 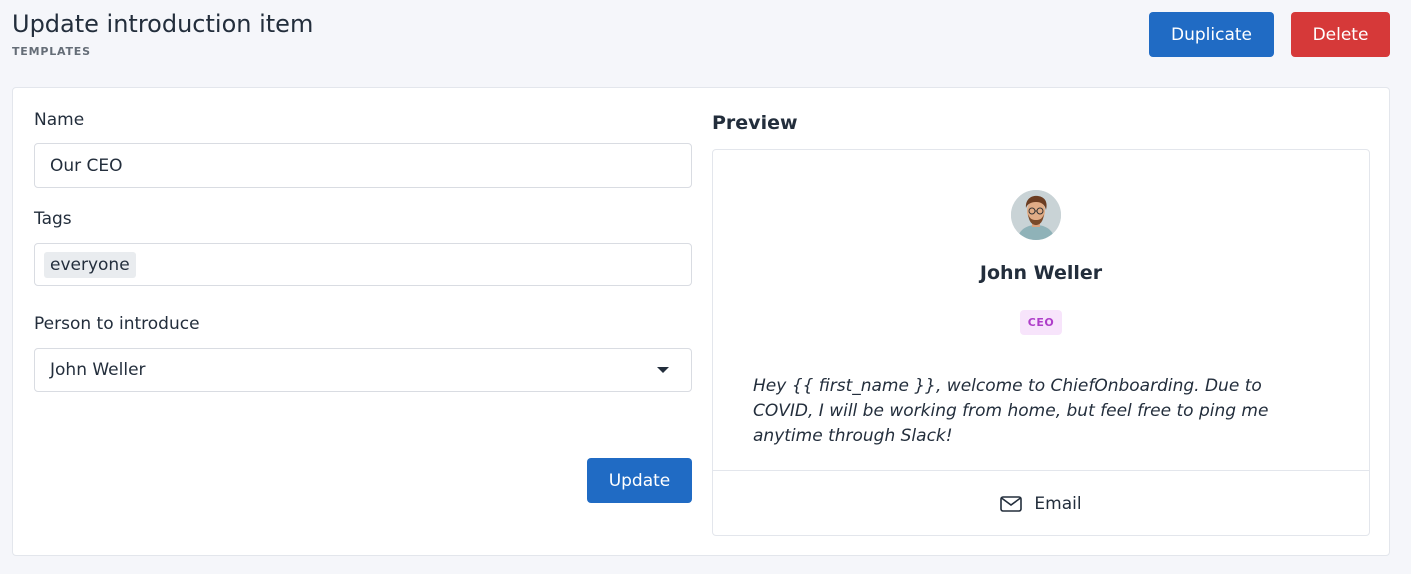 What do you see at coordinates (86, 165) in the screenshot?
I see `name-input-value: Our CEO` at bounding box center [86, 165].